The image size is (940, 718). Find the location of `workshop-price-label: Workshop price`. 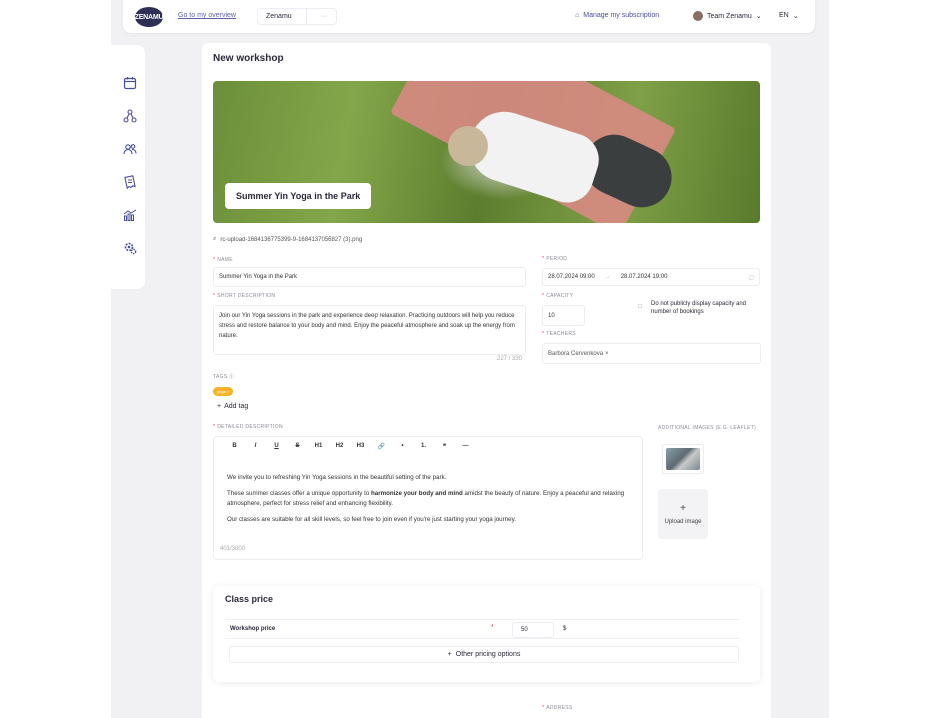

workshop-price-label: Workshop price is located at coordinates (253, 629).